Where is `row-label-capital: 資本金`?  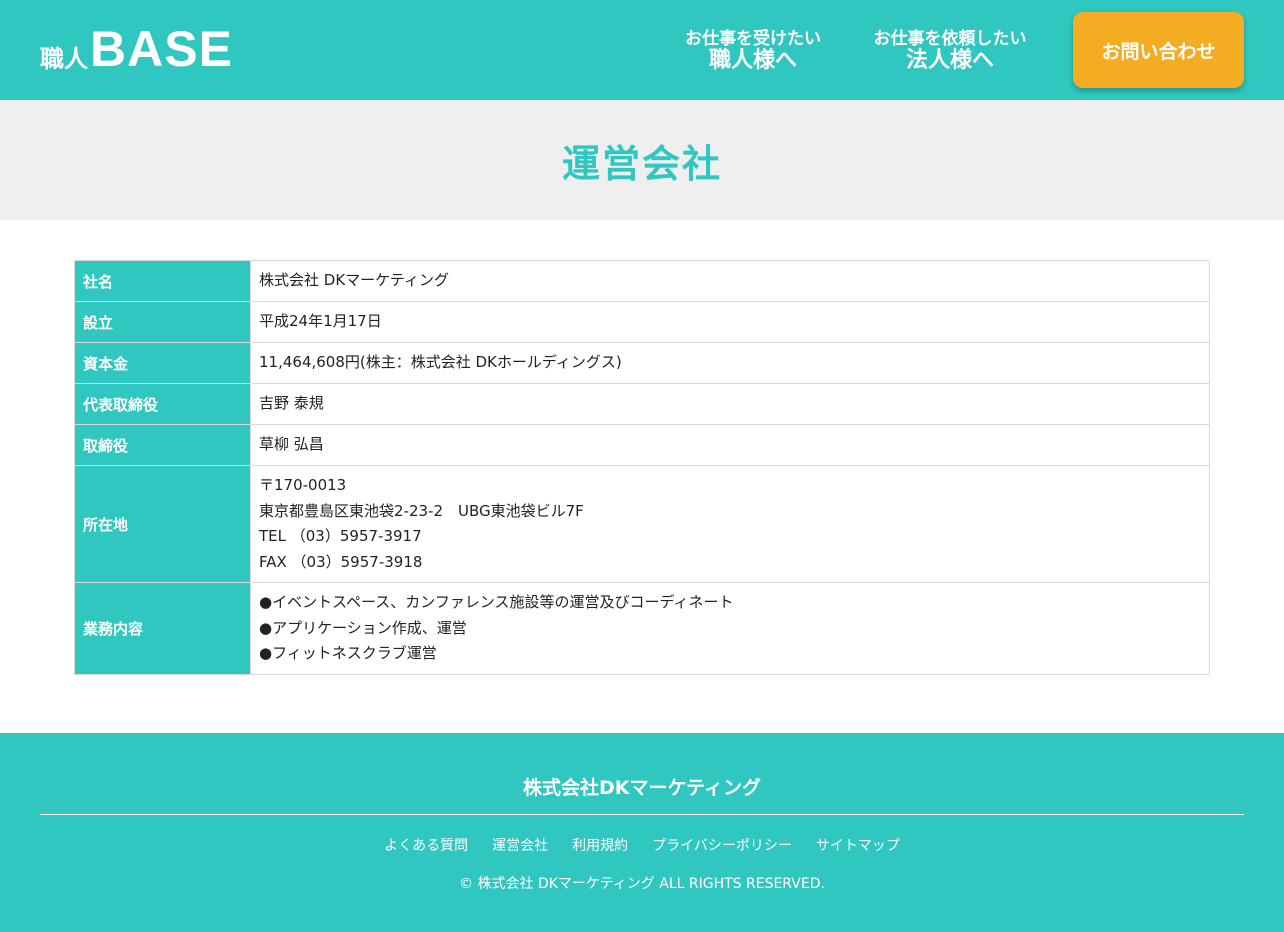
row-label-capital: 資本金 is located at coordinates (162, 363).